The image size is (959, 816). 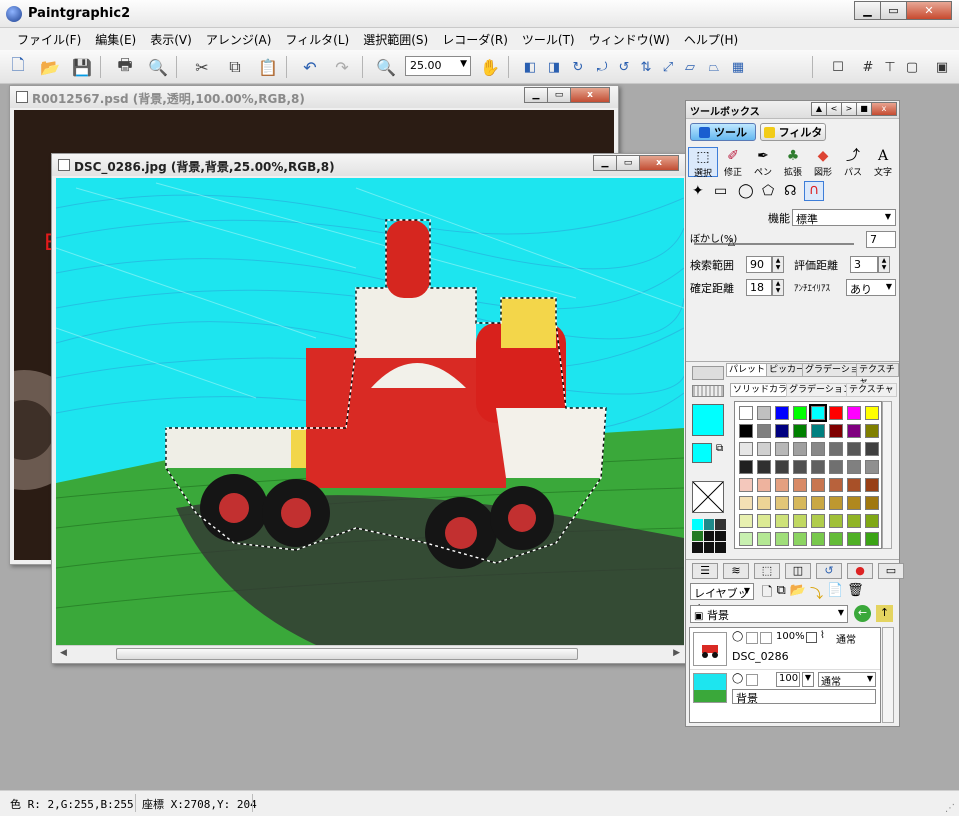 I want to click on blur-input: 7, so click(x=881, y=239).